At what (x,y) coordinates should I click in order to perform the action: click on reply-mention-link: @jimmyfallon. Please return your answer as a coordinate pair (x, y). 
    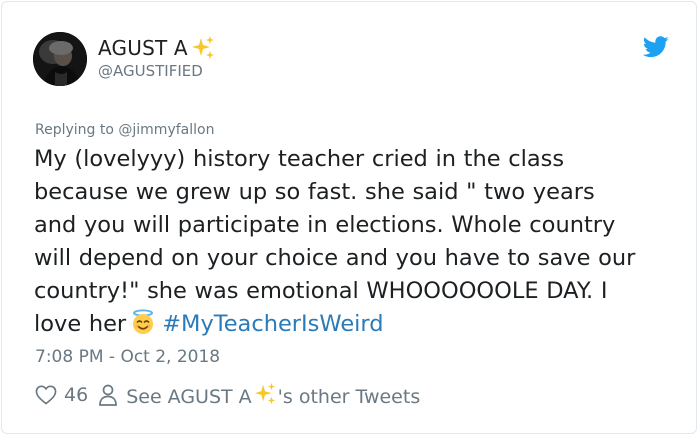
    Looking at the image, I should click on (166, 130).